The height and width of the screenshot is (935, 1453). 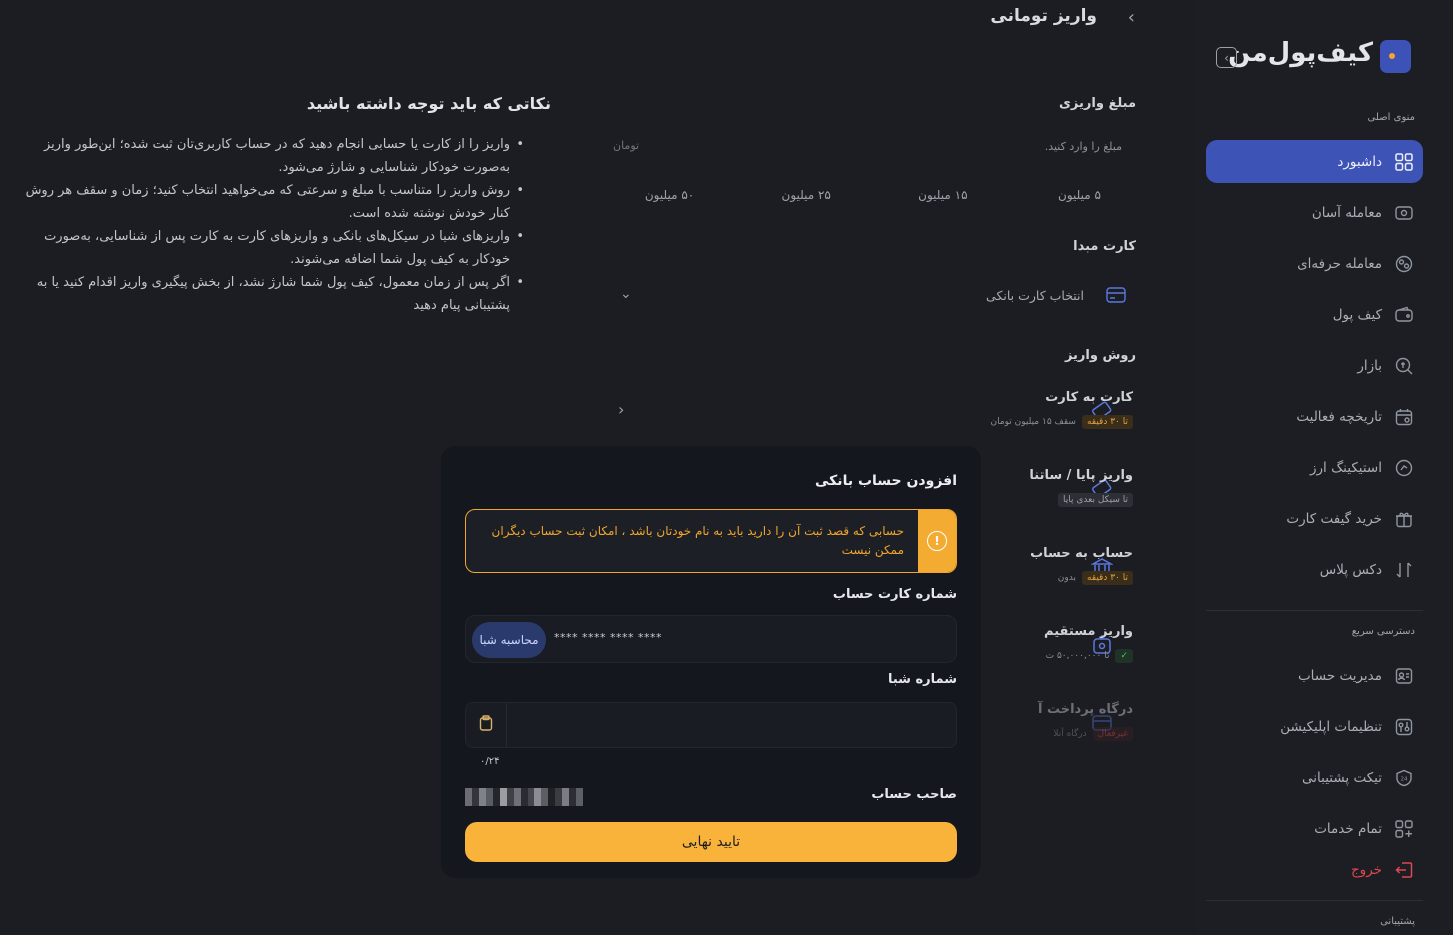 What do you see at coordinates (1346, 467) in the screenshot?
I see `sidebar-item-label: استیکینگ ارز` at bounding box center [1346, 467].